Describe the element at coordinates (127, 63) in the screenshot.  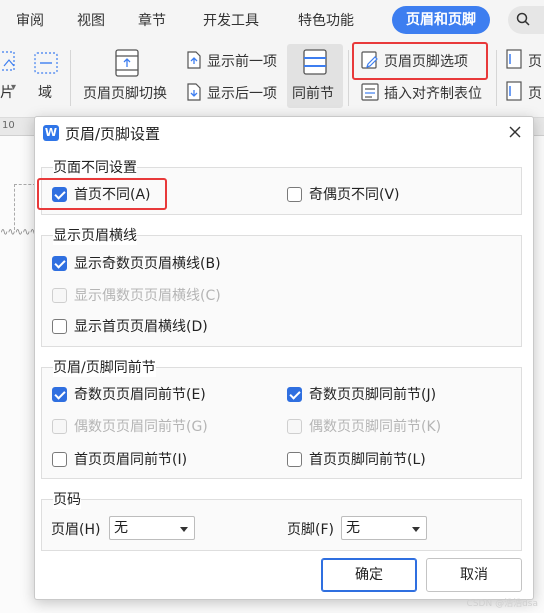
I see `switch-header-footer-icon` at that location.